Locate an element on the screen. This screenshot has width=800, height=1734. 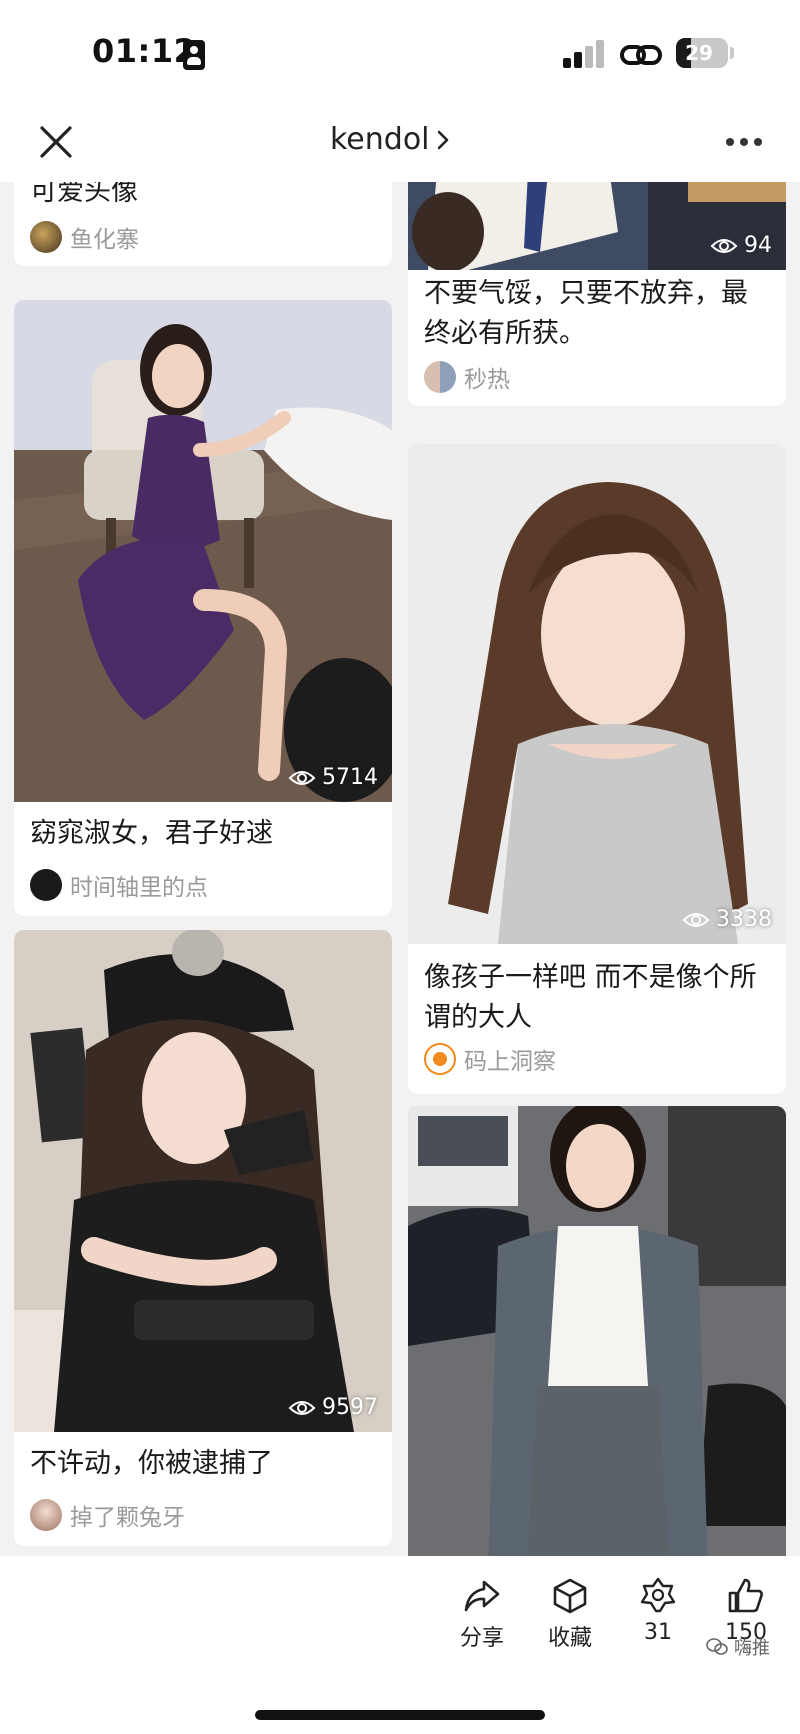
author-name: 码上洞察 is located at coordinates (510, 1062).